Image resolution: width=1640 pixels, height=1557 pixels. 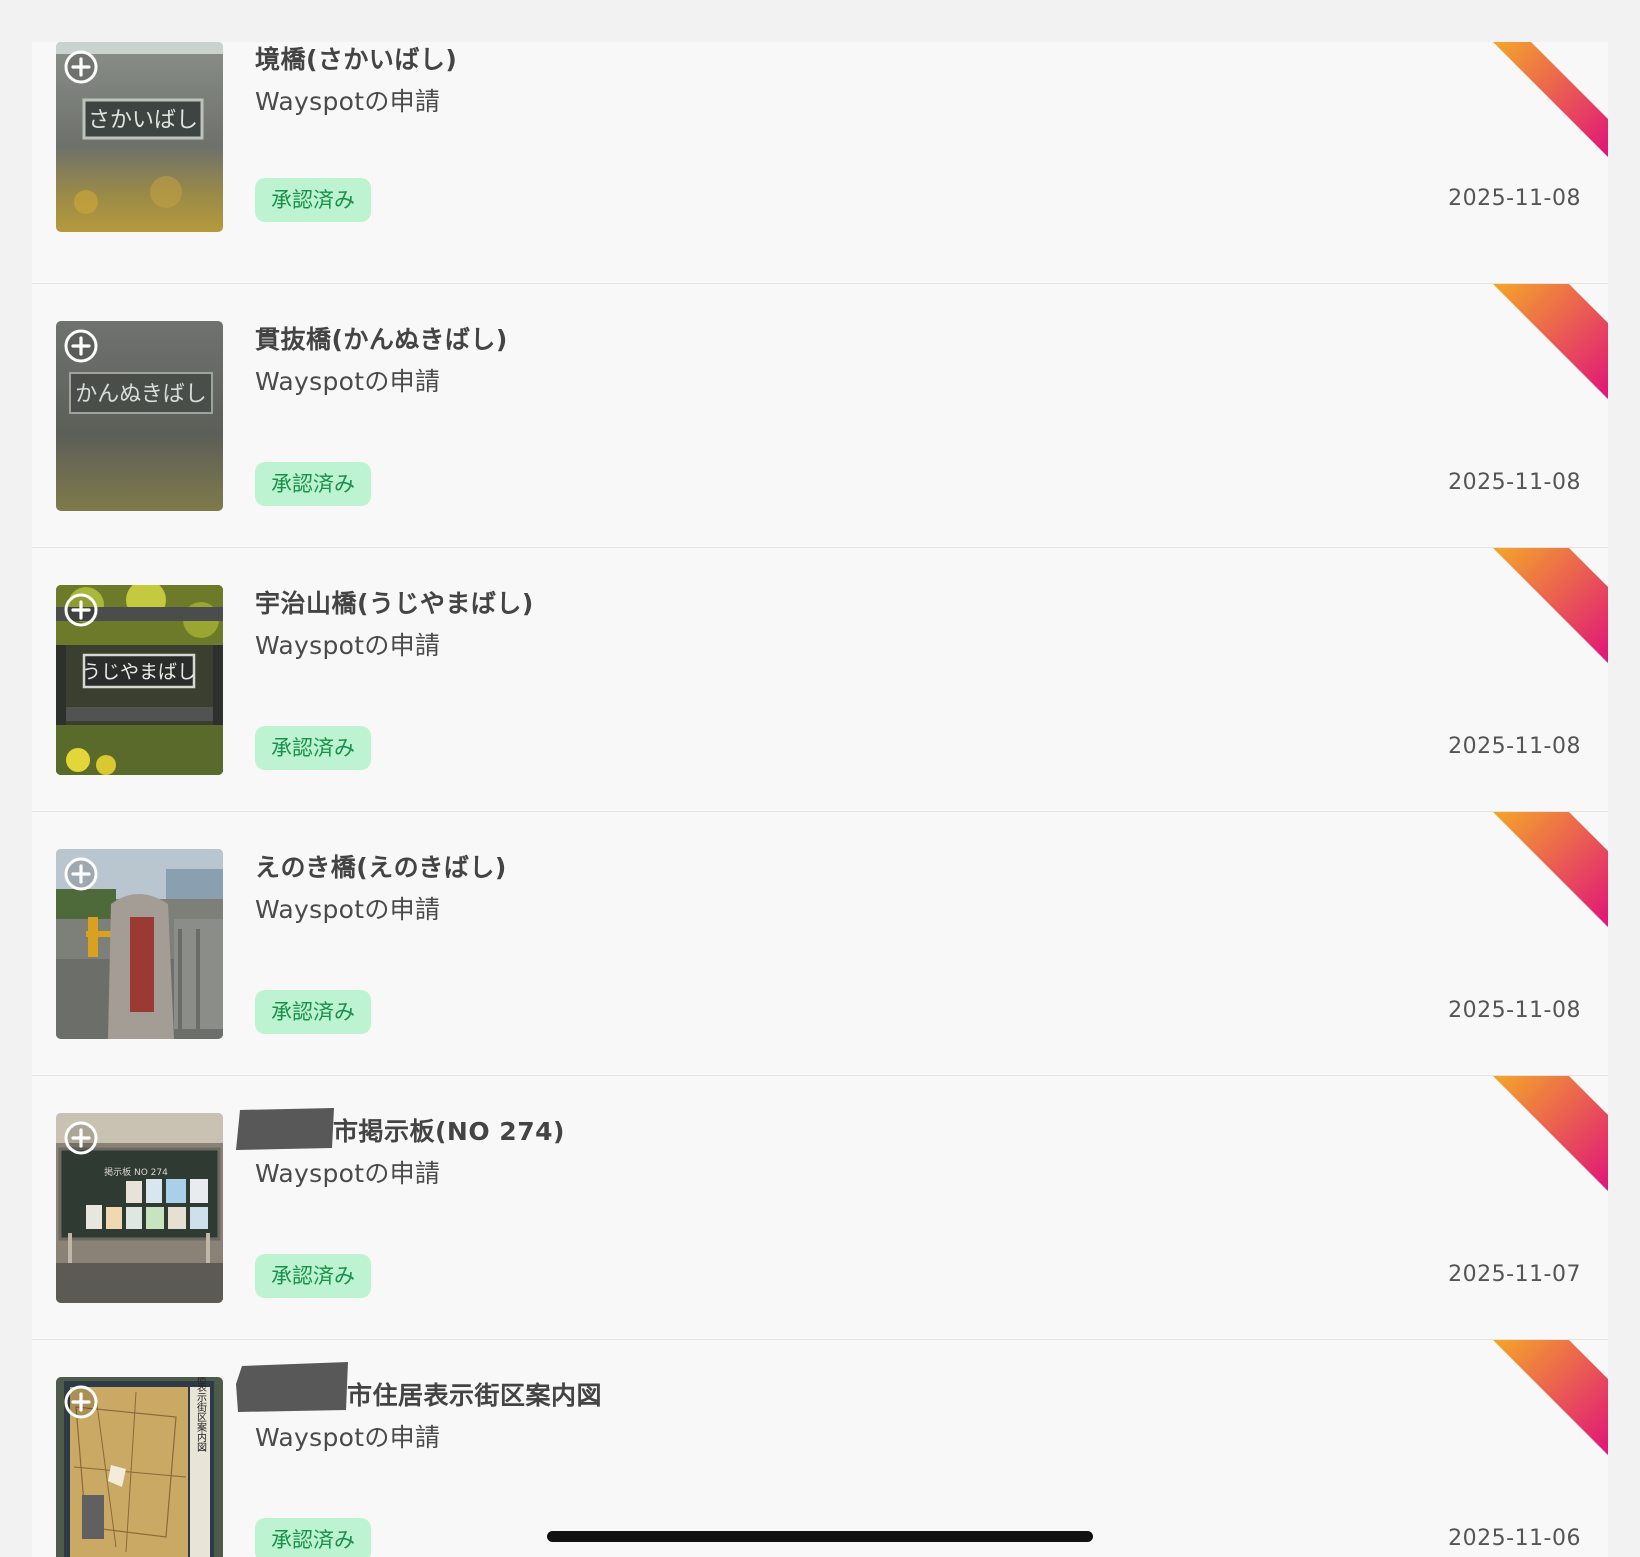 I want to click on sign-text: うじやまばし, so click(x=139, y=672).